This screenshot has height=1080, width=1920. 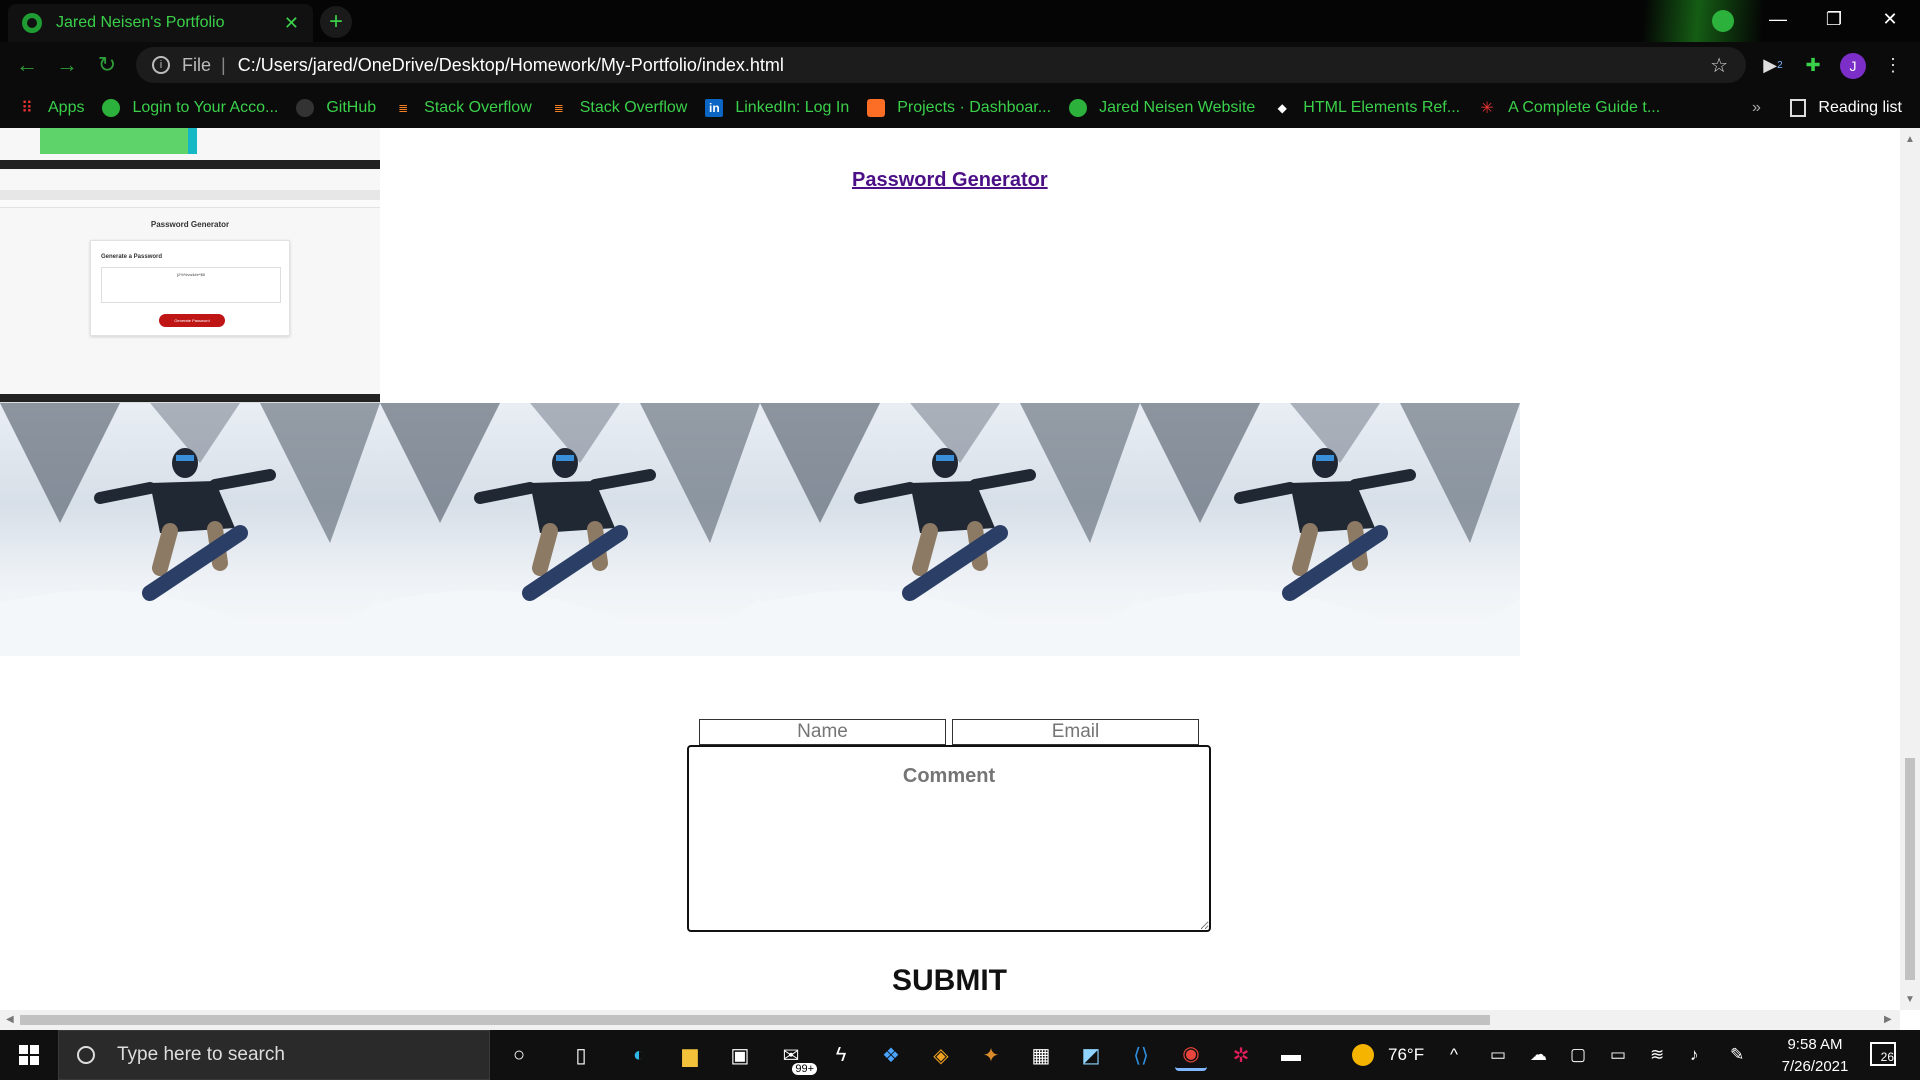 What do you see at coordinates (1815, 1044) in the screenshot?
I see `clock-time: 9:58 AM` at bounding box center [1815, 1044].